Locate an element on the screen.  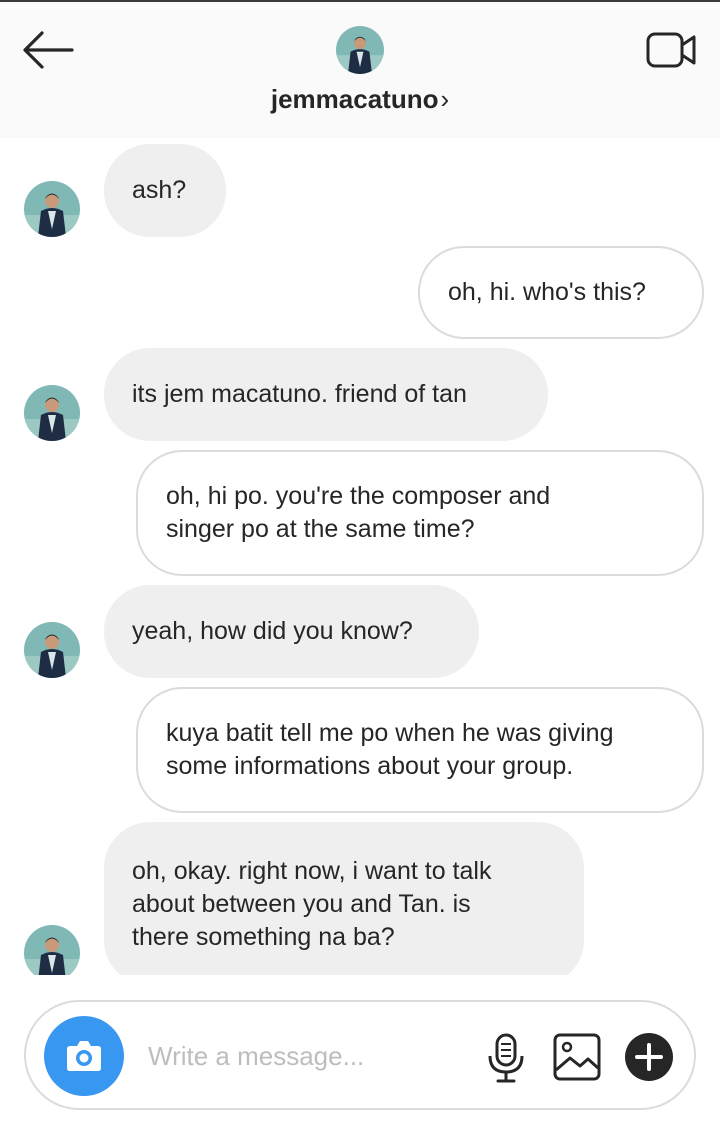
back-button is located at coordinates (48, 50).